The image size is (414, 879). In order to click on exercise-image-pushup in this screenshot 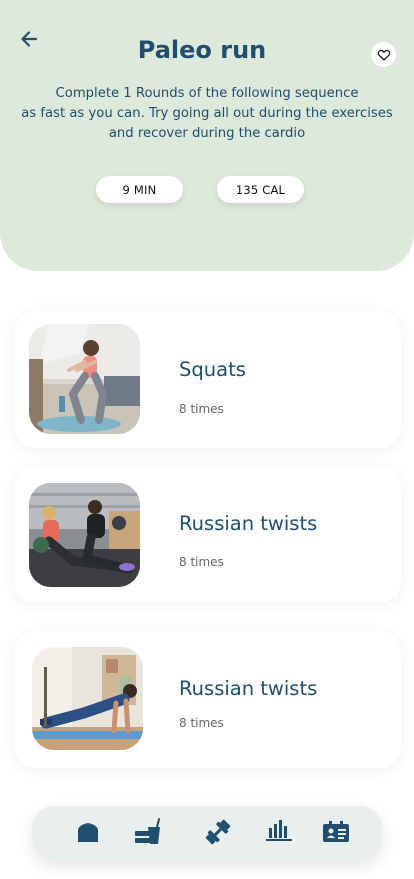, I will do `click(87, 698)`.